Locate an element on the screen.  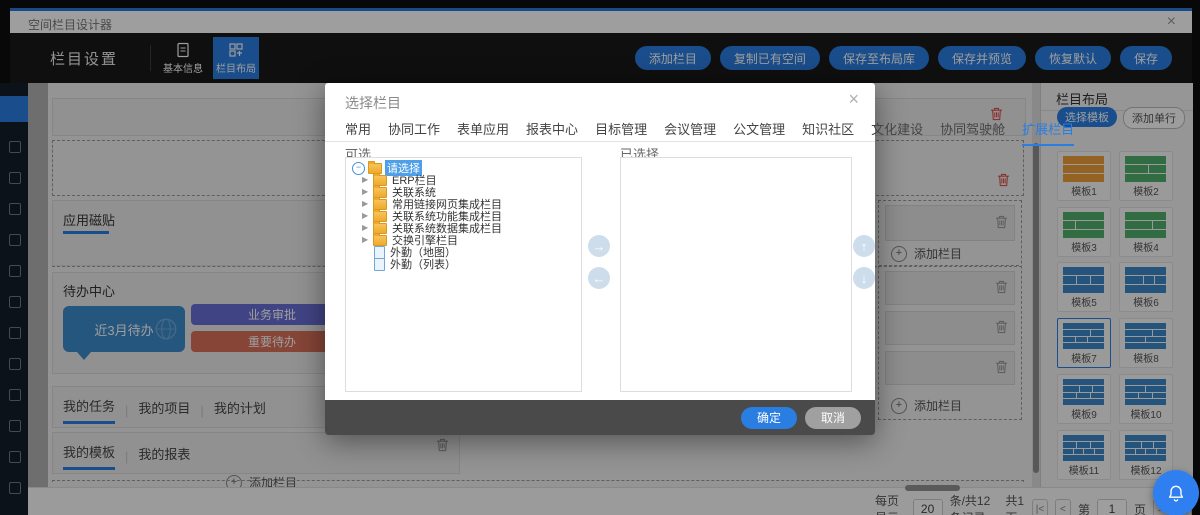
modal-tab-报表中心: 报表中心 is located at coordinates (552, 132).